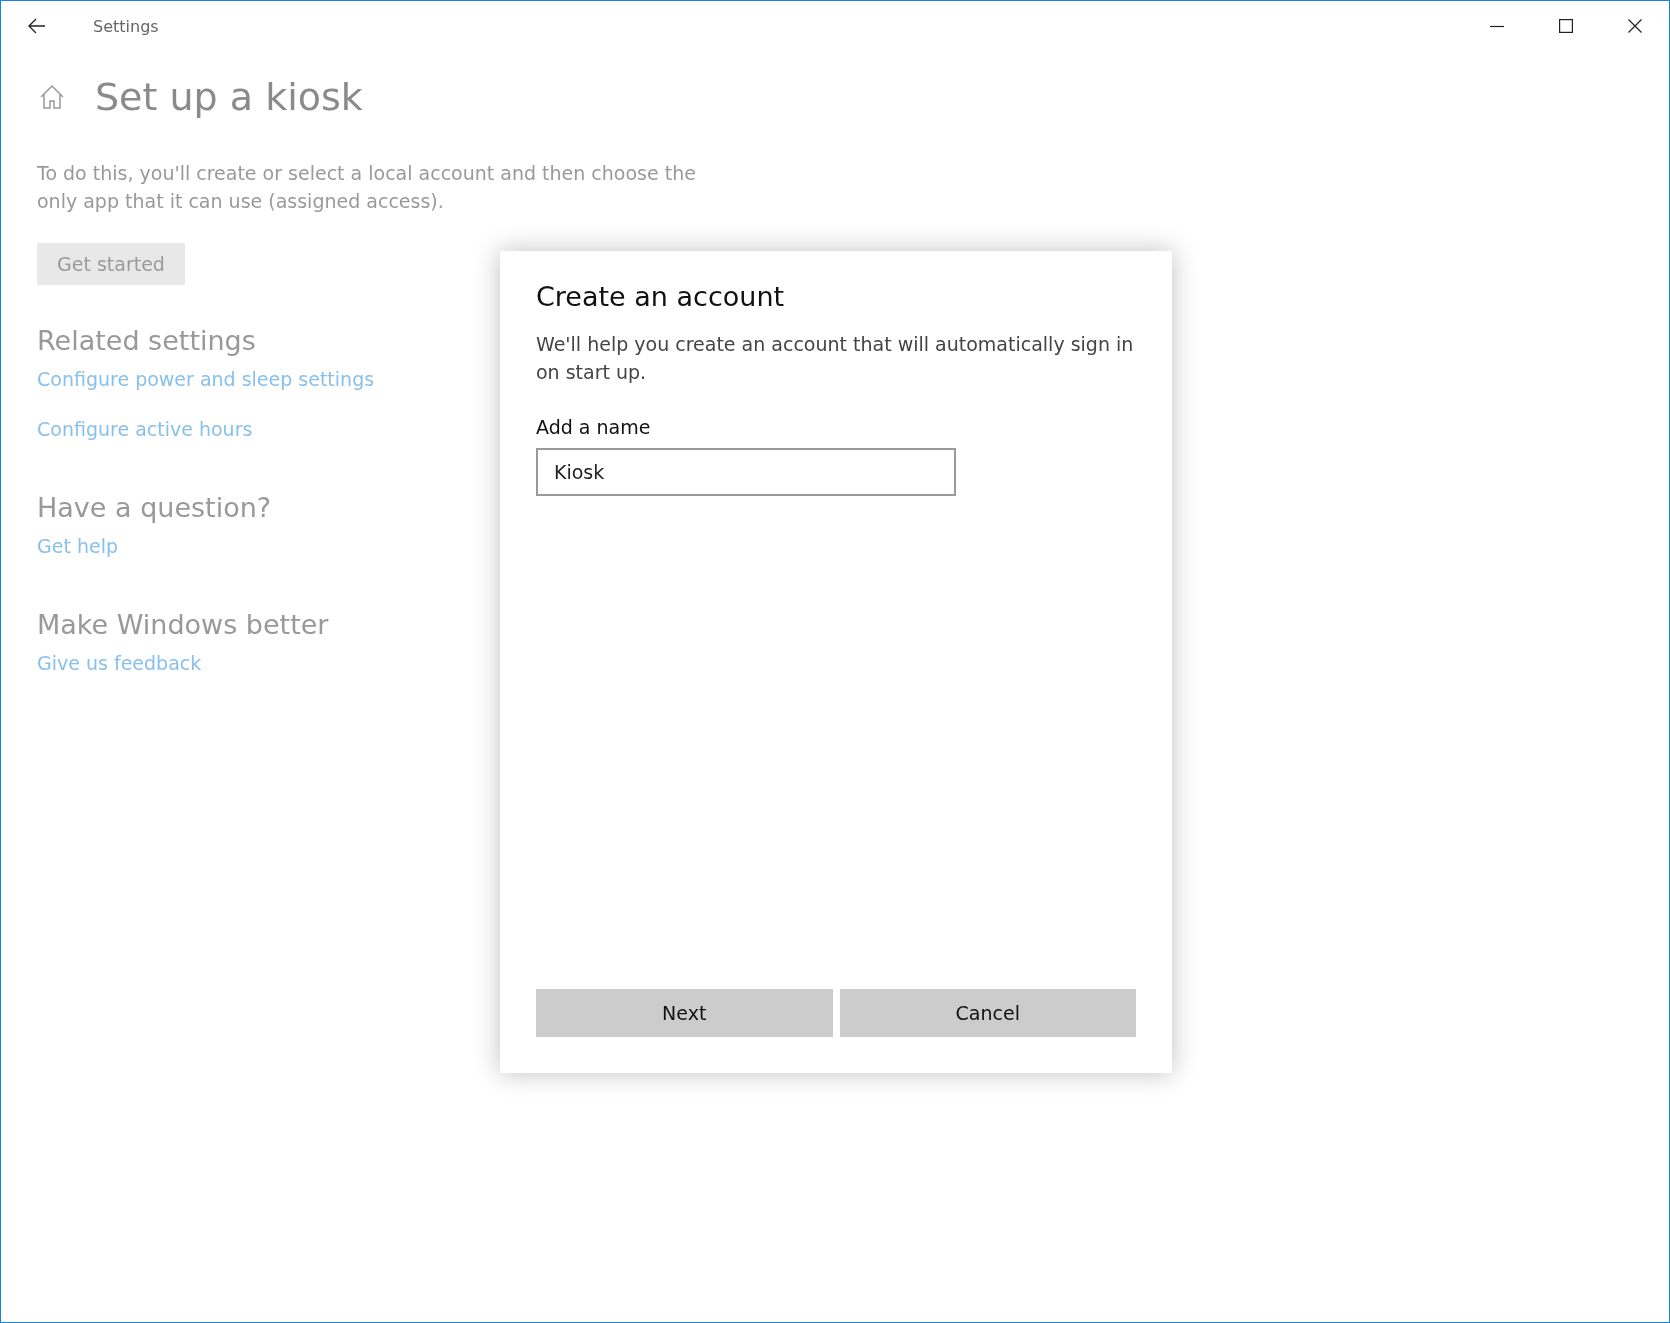 Image resolution: width=1670 pixels, height=1323 pixels. I want to click on settings-link: Get help, so click(77, 546).